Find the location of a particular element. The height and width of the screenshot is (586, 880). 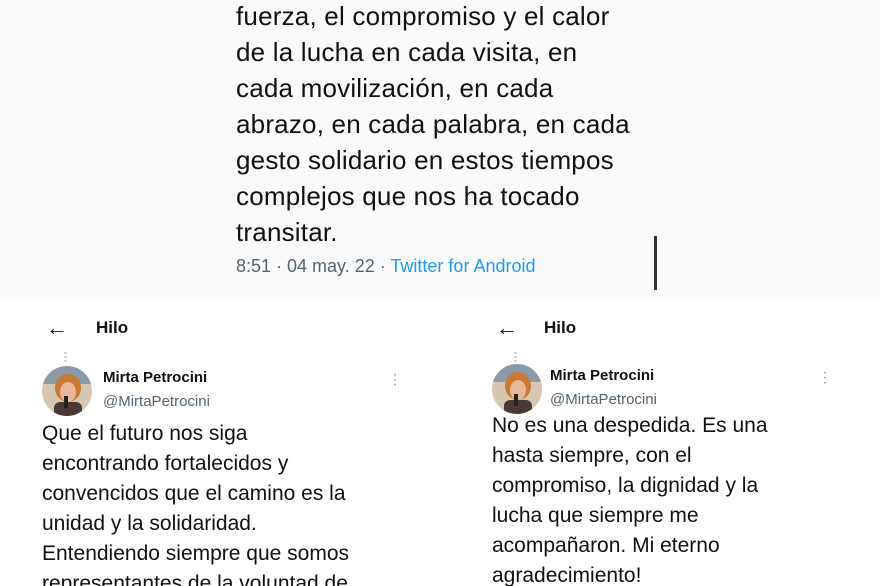

scrollbar is located at coordinates (655, 263).